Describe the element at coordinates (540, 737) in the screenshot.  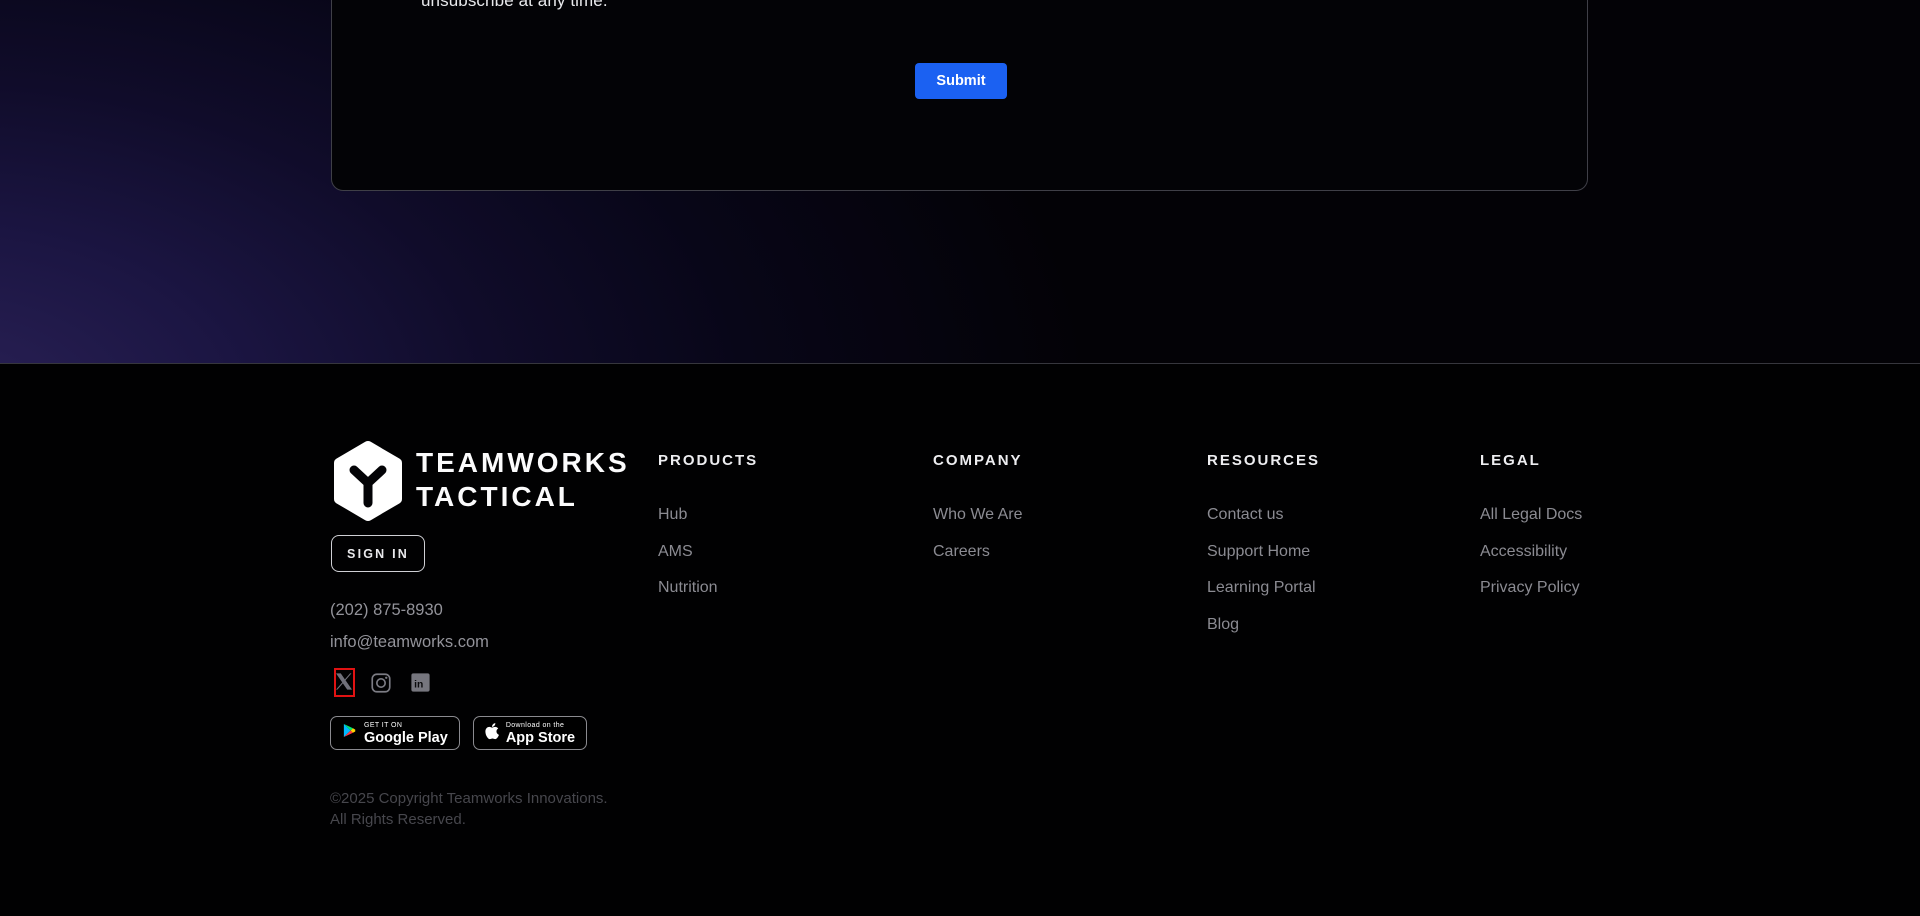
I see `app-store-badge-label: App Store` at that location.